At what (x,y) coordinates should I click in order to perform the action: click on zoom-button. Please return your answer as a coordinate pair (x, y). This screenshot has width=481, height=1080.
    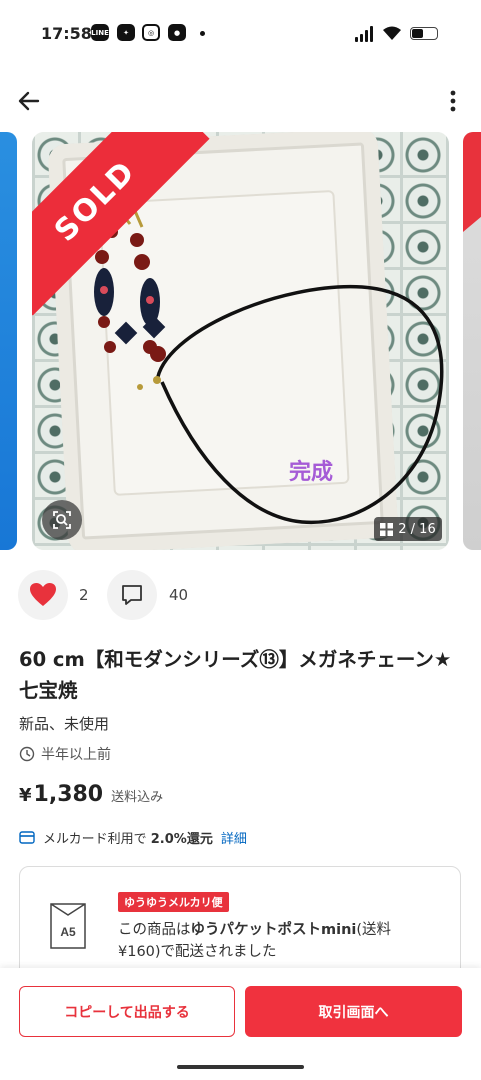
    Looking at the image, I should click on (62, 520).